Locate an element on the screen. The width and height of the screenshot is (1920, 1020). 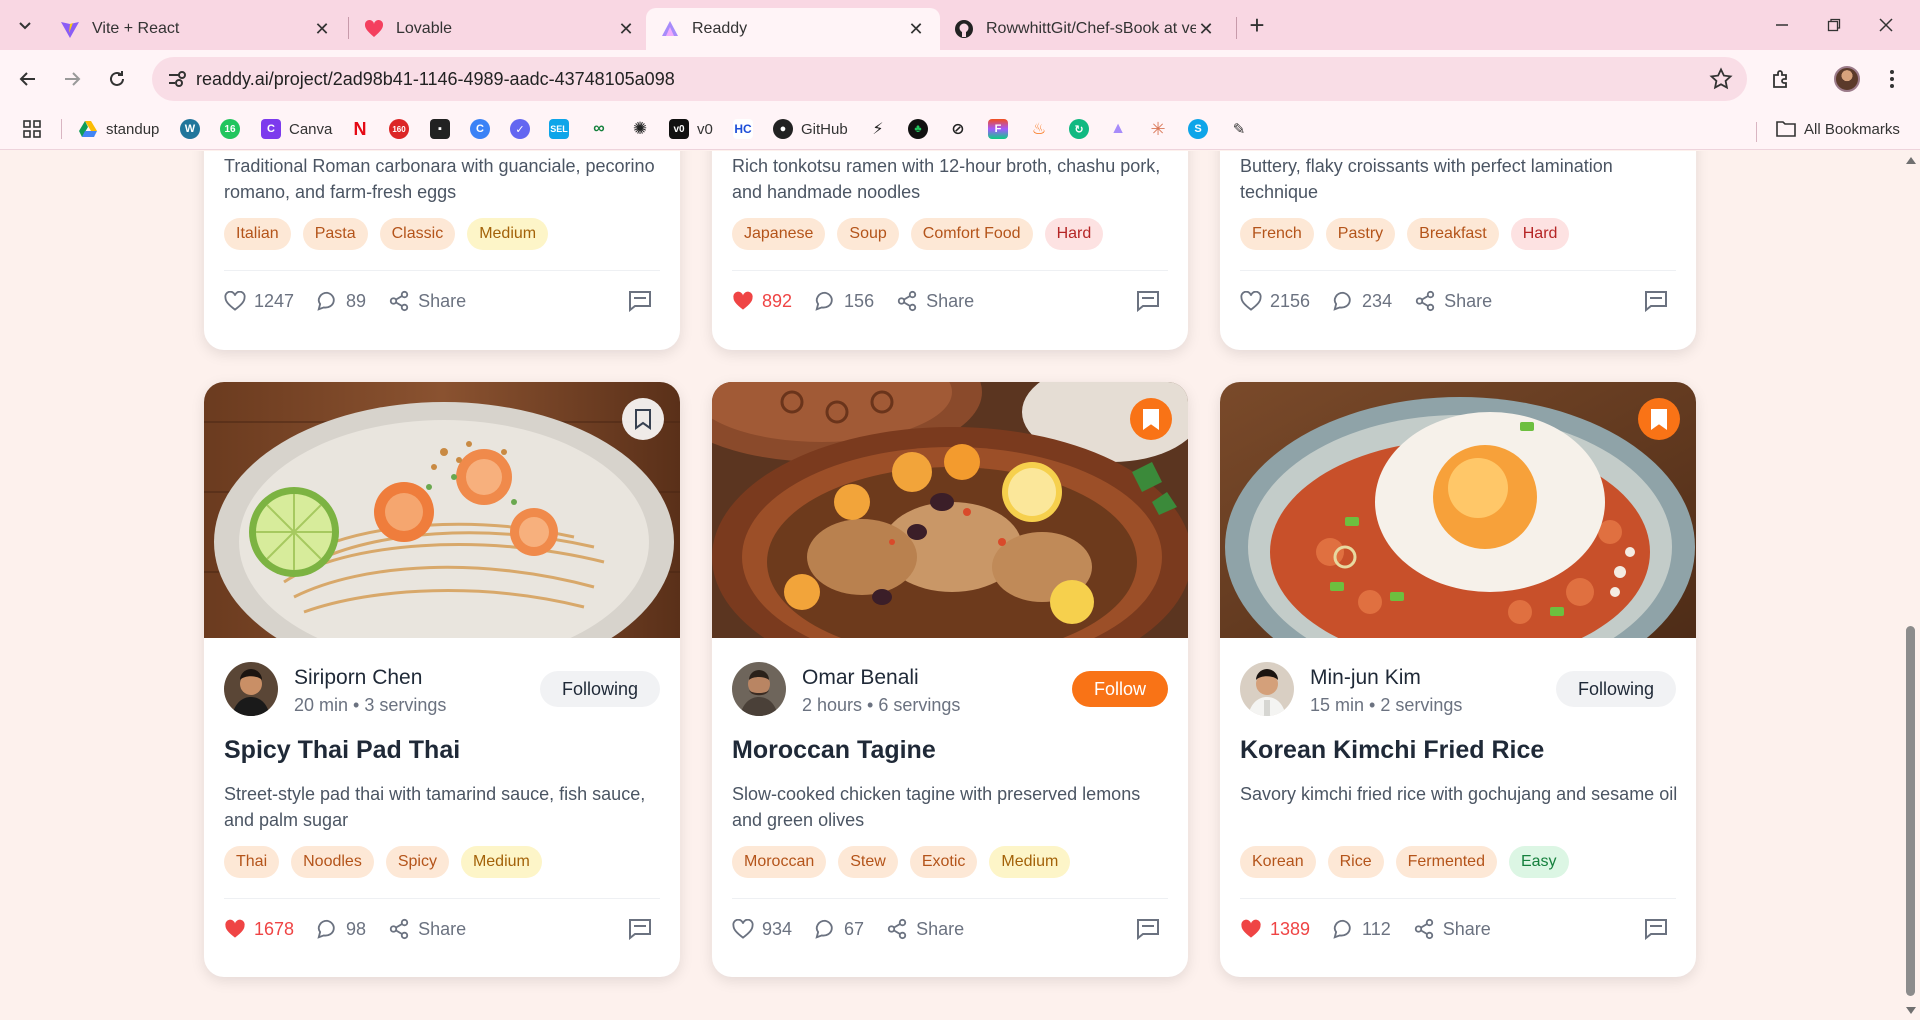
bookmark-readdy: ▲ is located at coordinates (1118, 129).